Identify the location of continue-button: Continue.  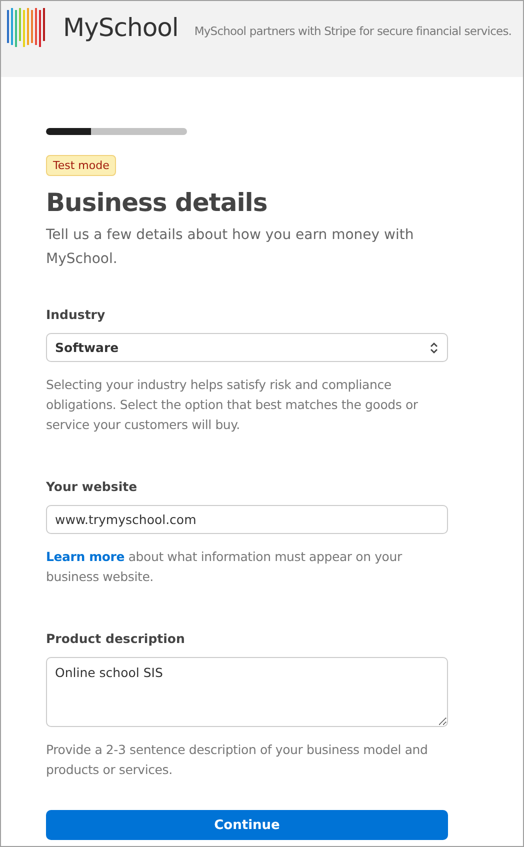
(247, 825).